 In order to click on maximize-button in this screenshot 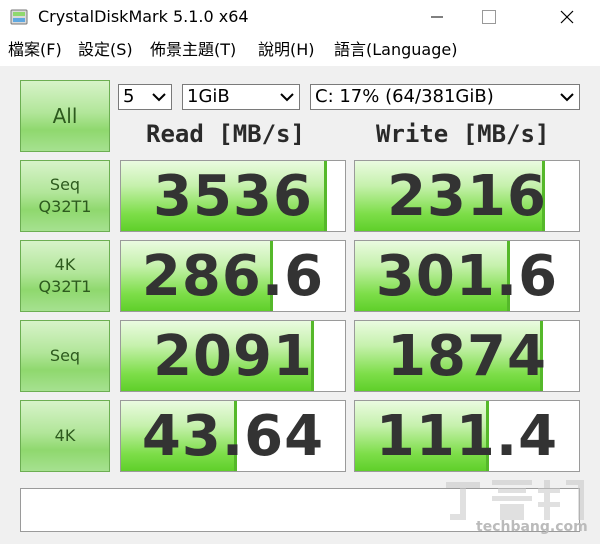, I will do `click(489, 17)`.